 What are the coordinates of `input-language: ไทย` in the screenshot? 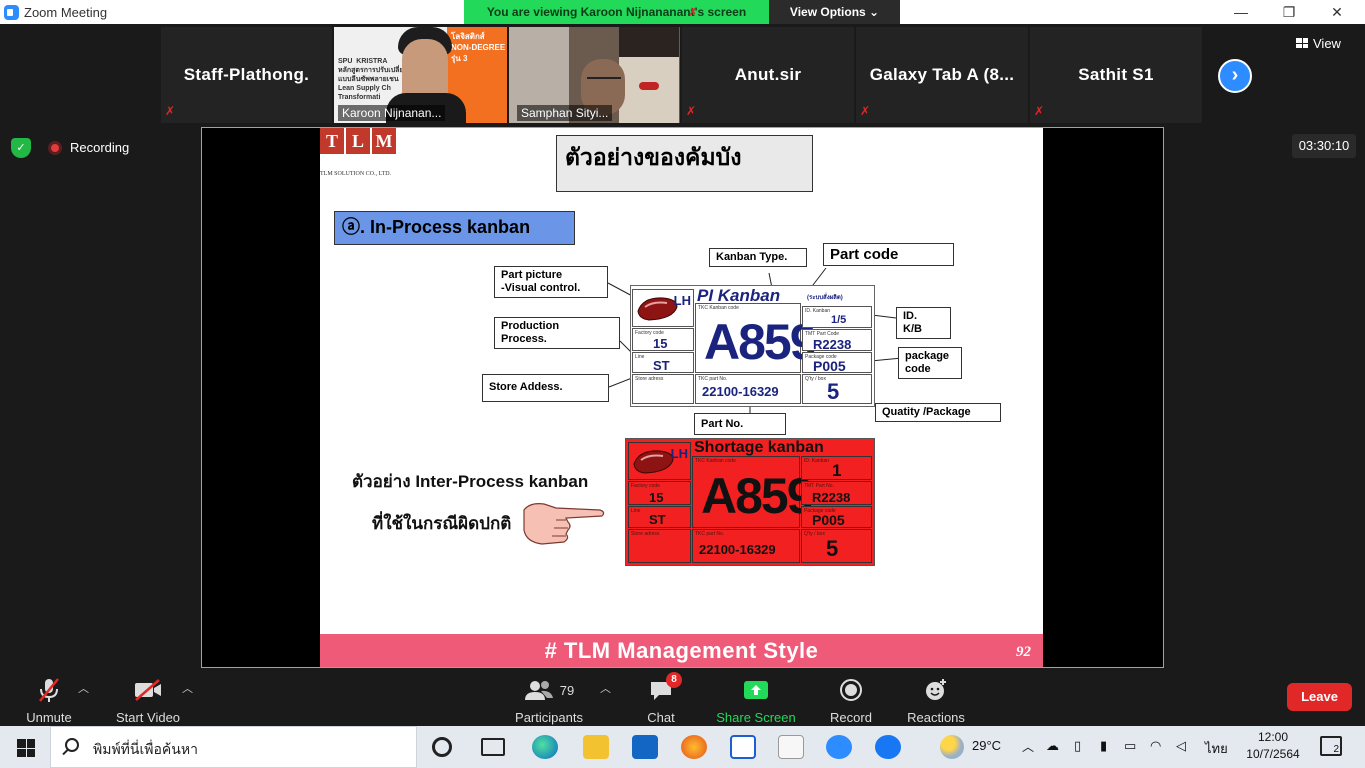 It's located at (1216, 748).